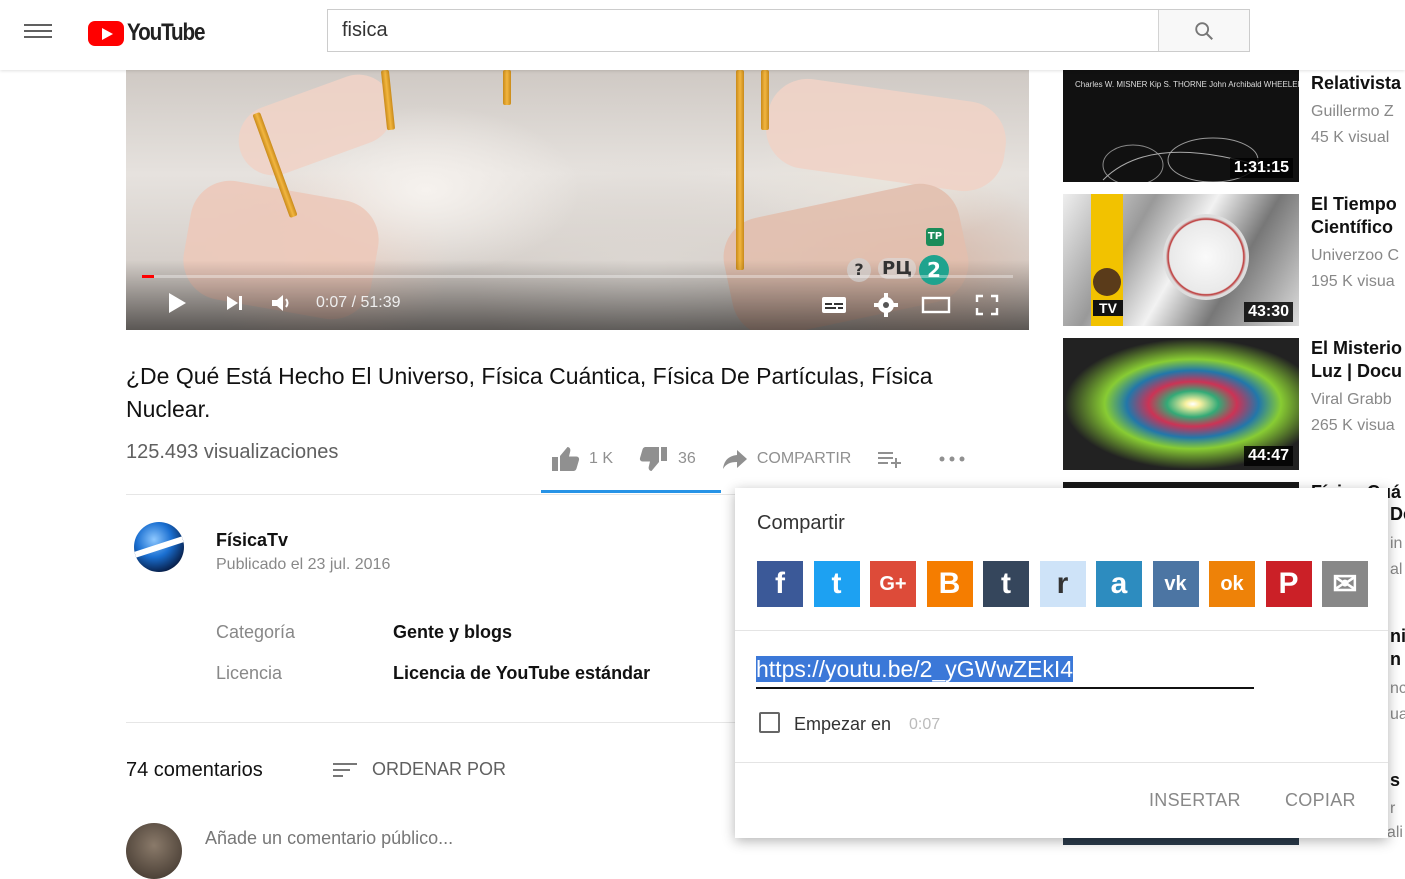  I want to click on sort-label: ORDENAR POR, so click(439, 769).